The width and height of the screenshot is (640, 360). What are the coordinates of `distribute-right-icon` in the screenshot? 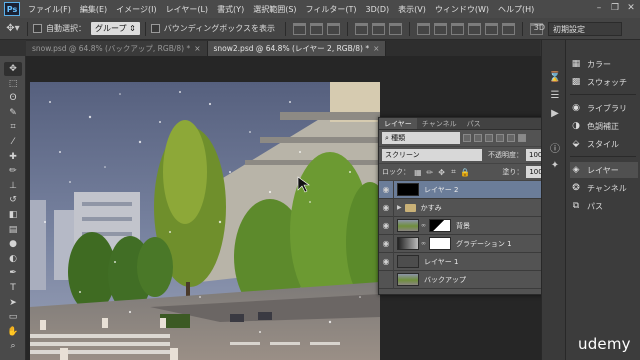 It's located at (508, 28).